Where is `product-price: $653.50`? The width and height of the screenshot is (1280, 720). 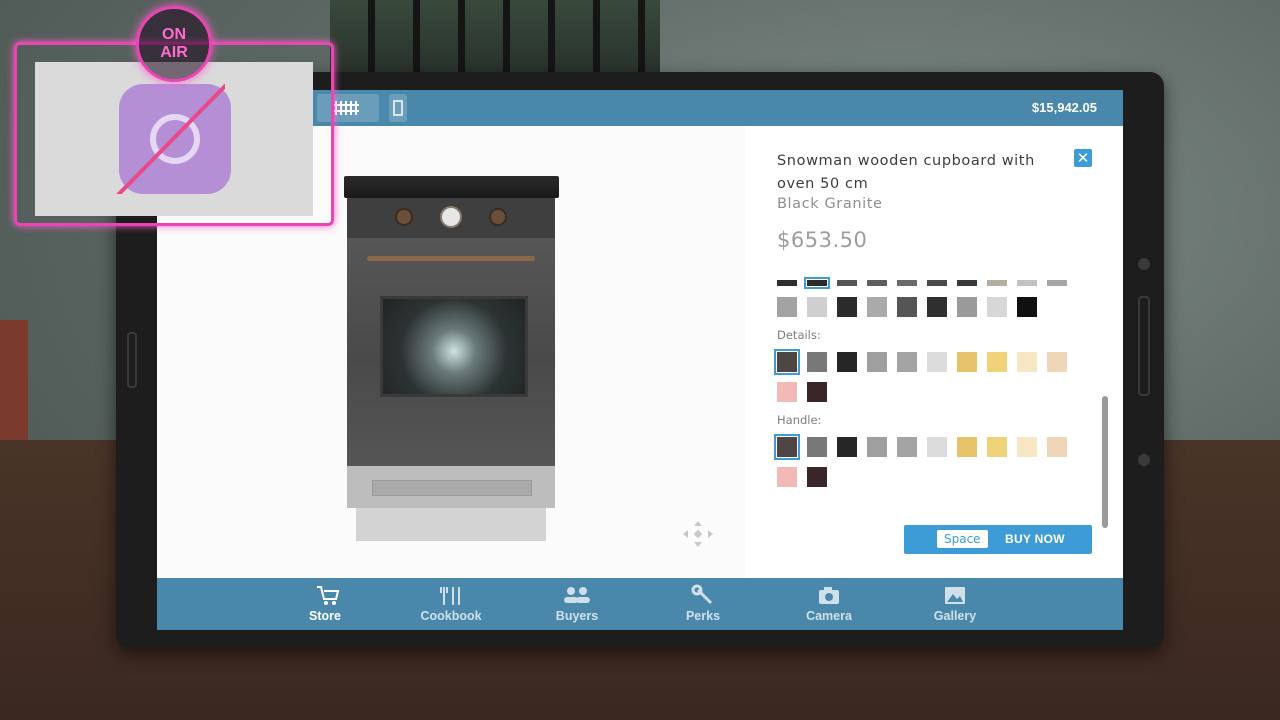 product-price: $653.50 is located at coordinates (822, 240).